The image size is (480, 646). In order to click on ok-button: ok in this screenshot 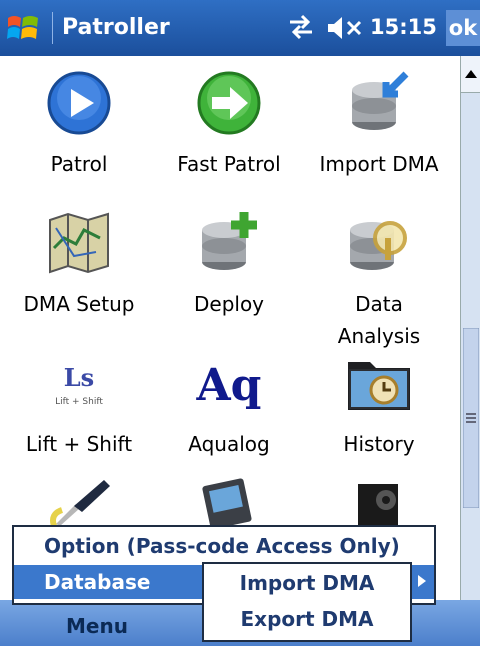, I will do `click(463, 28)`.